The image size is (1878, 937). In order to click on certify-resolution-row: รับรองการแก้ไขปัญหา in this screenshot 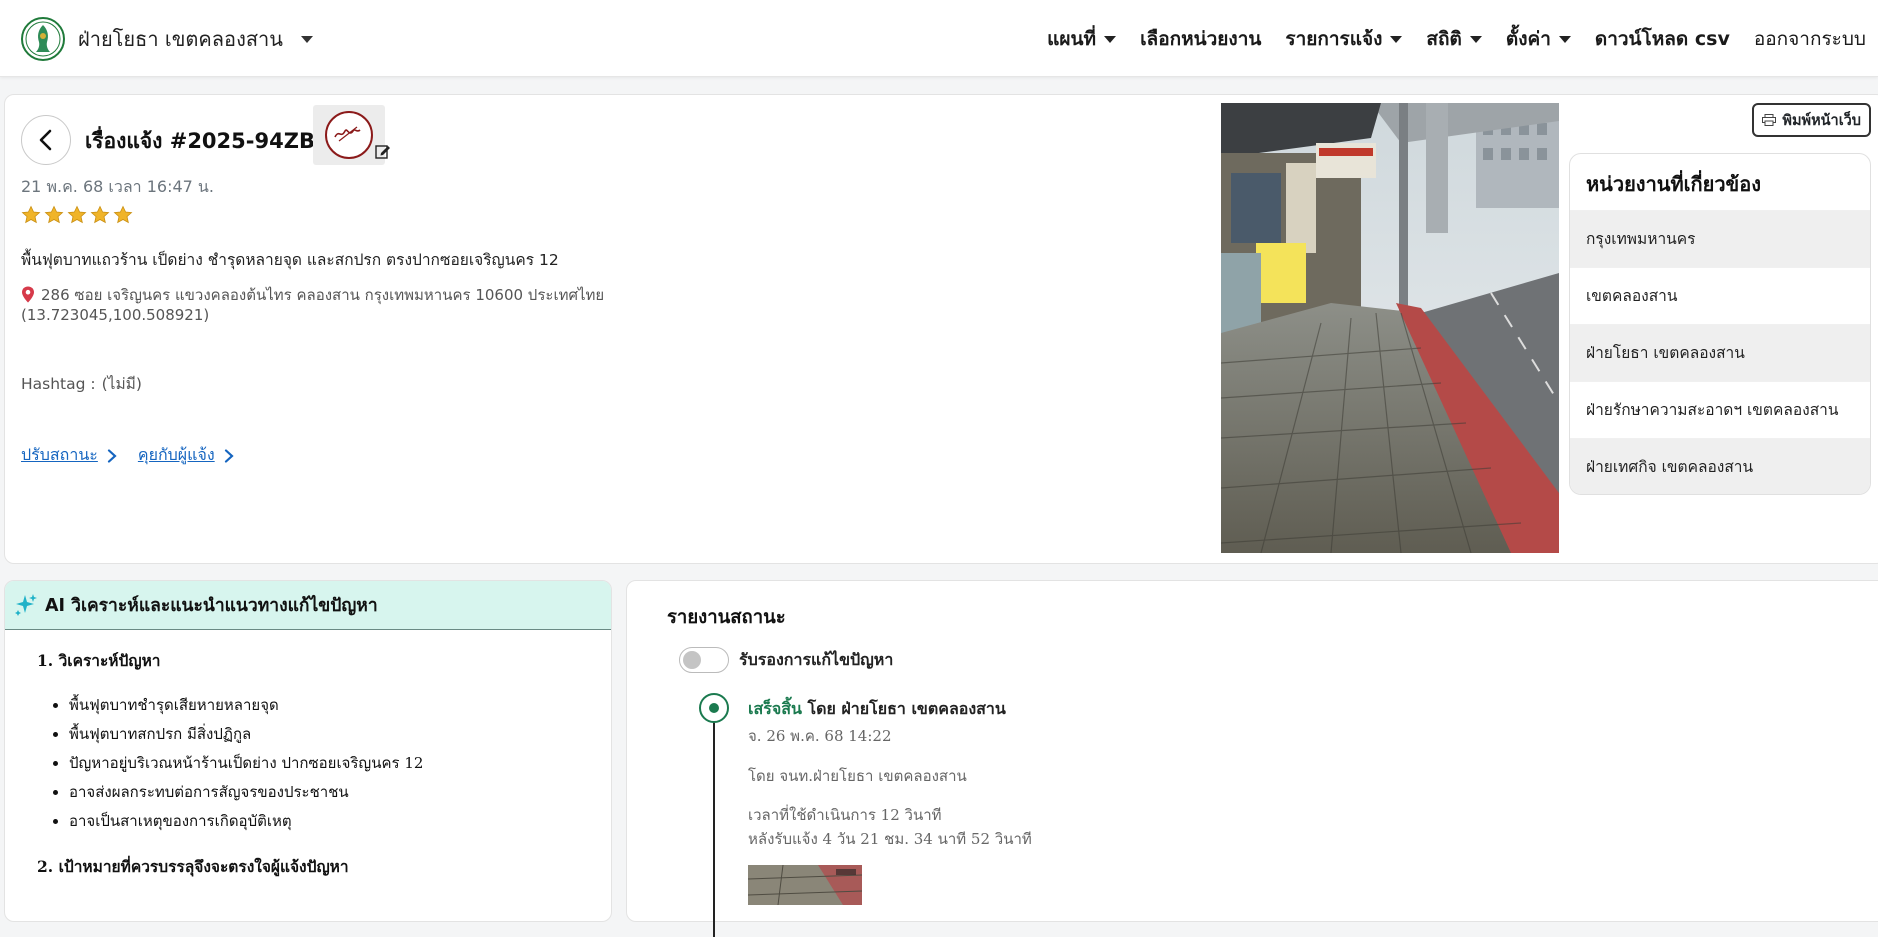, I will do `click(786, 660)`.